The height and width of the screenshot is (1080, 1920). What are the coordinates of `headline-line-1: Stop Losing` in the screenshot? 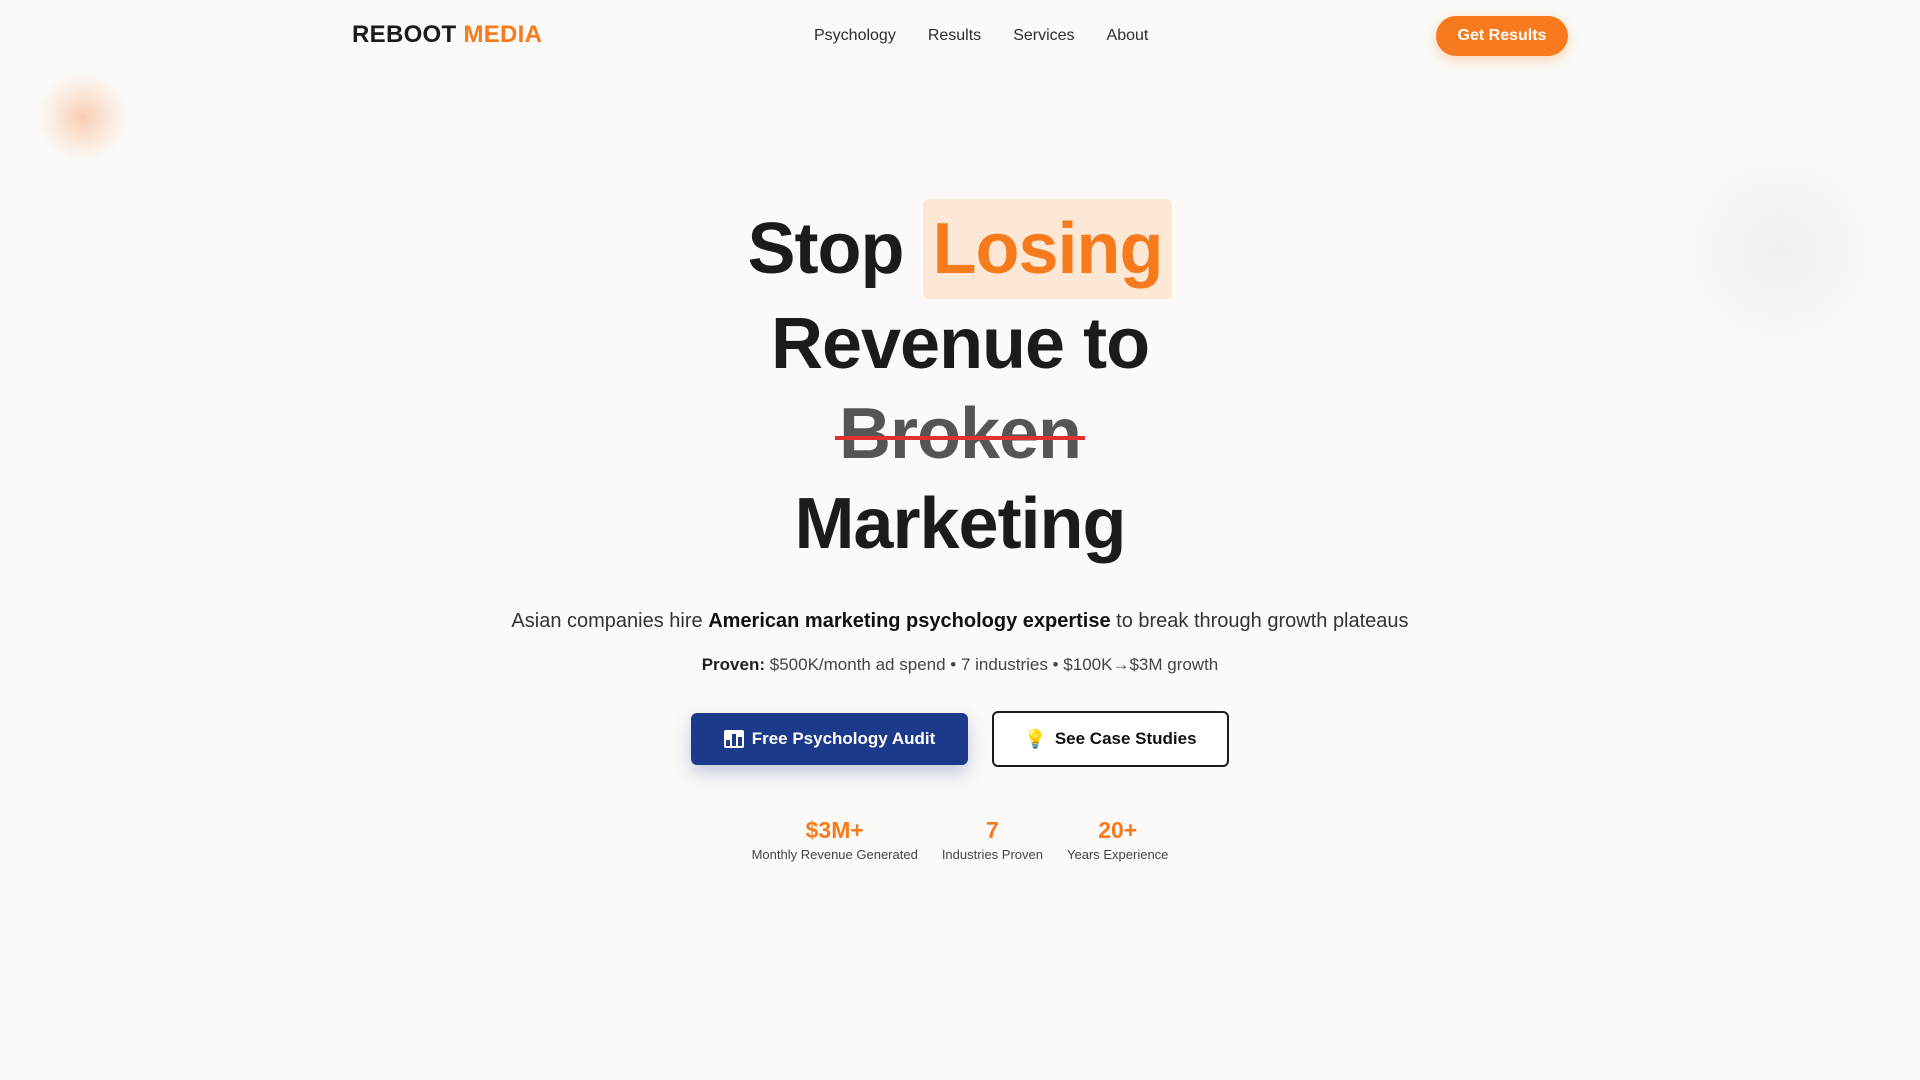 It's located at (960, 249).